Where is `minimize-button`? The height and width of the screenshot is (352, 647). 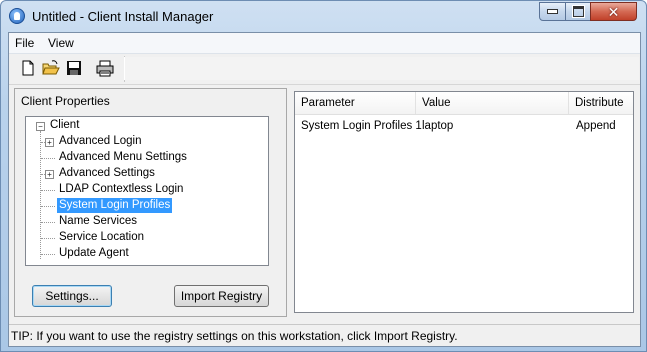 minimize-button is located at coordinates (552, 11).